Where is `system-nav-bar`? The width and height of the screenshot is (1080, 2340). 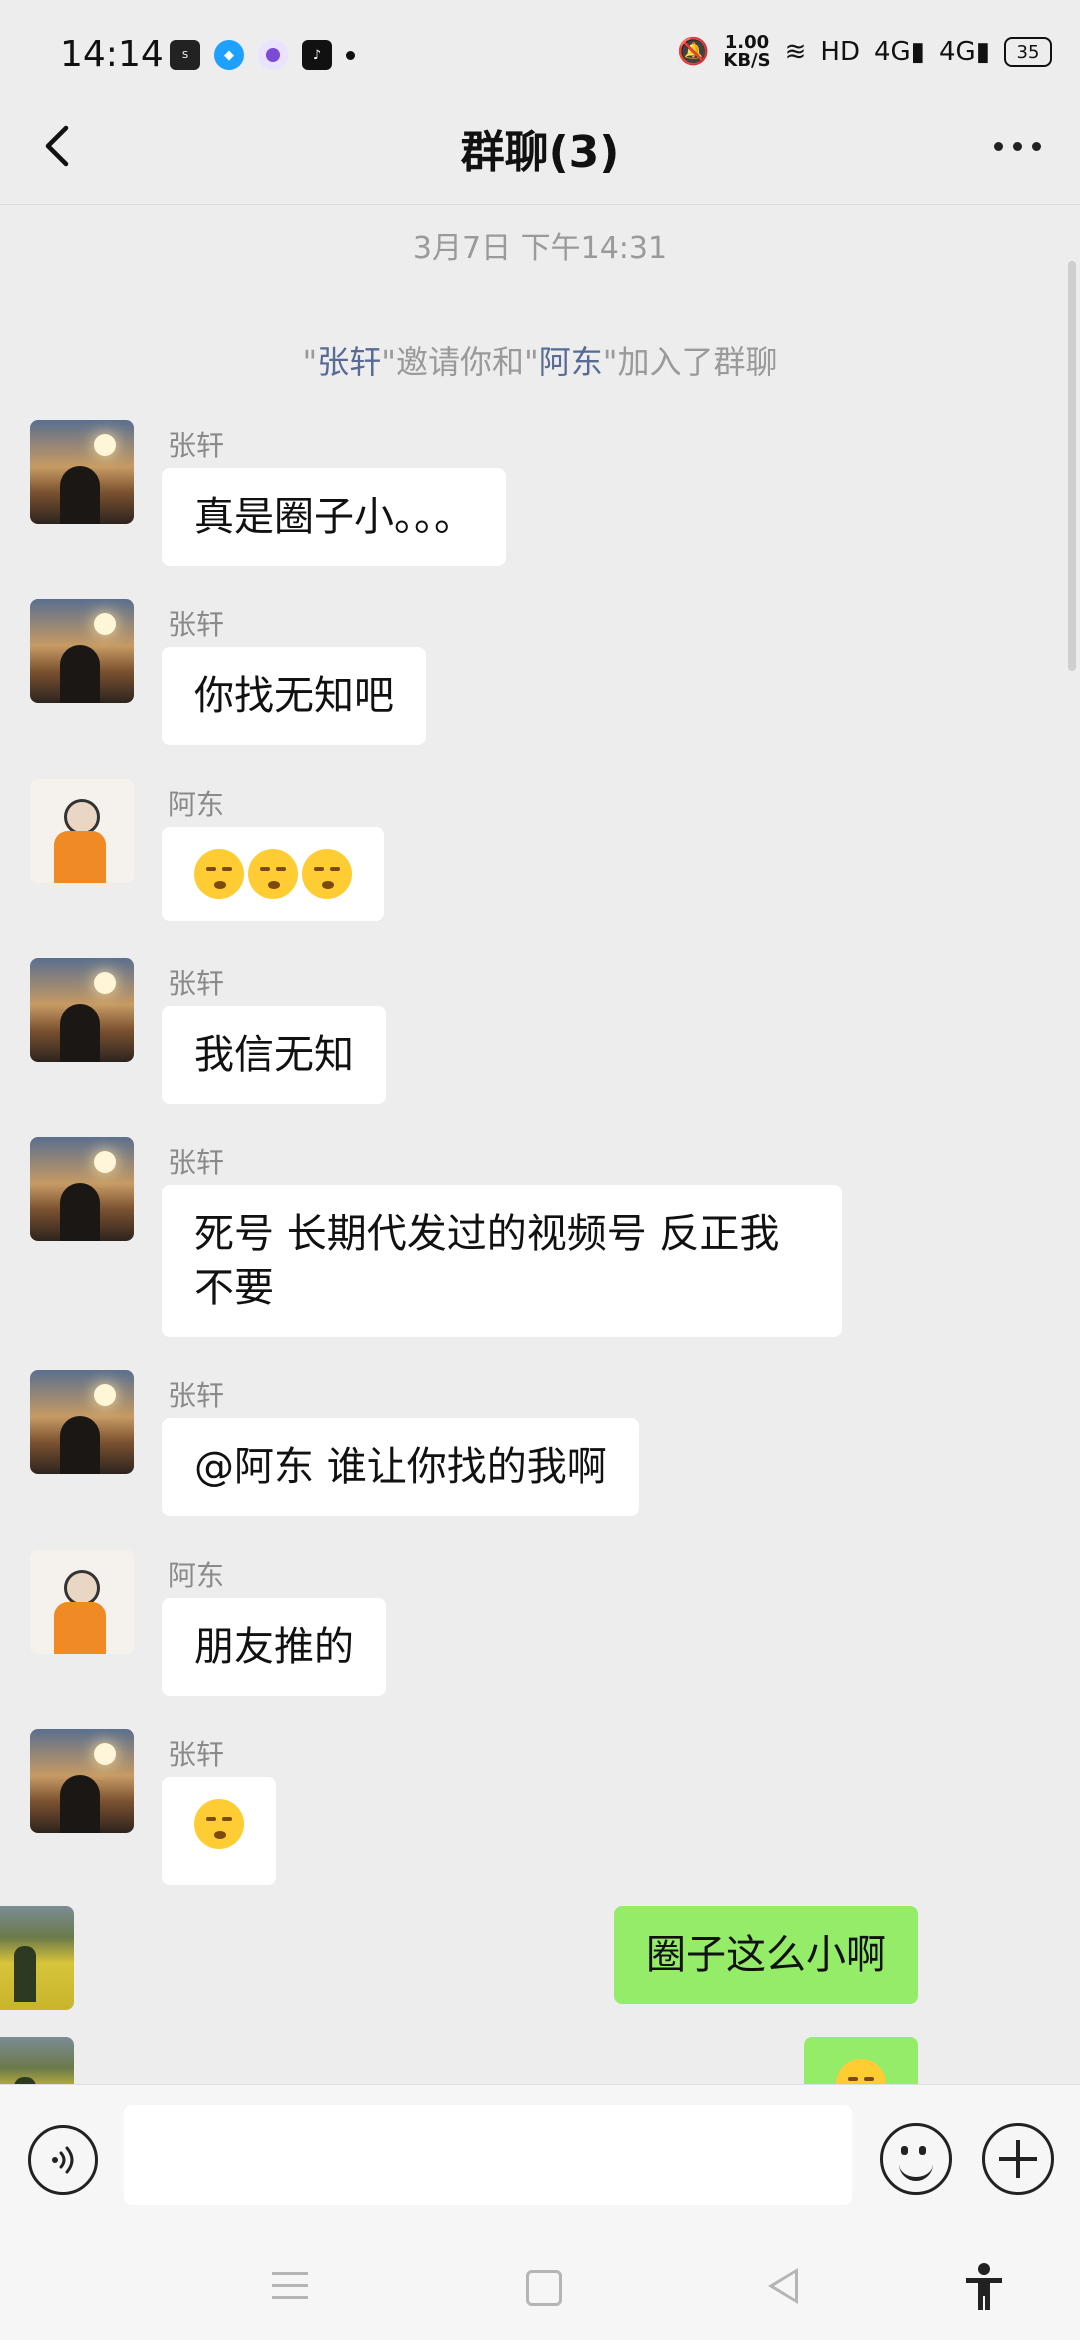
system-nav-bar is located at coordinates (540, 2287).